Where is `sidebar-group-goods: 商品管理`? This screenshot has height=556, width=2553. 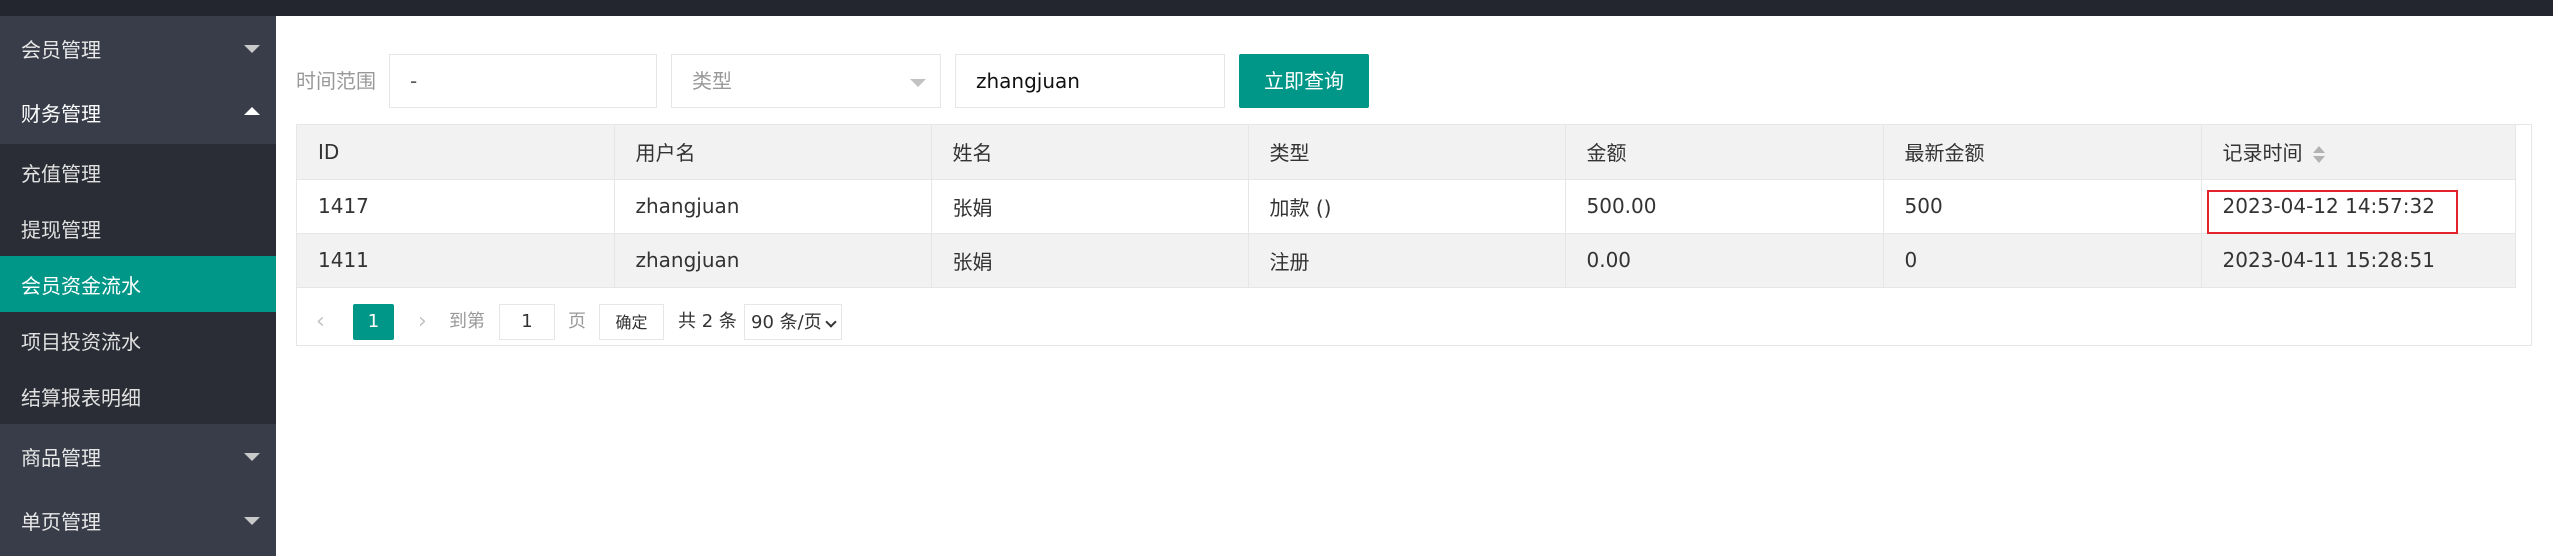 sidebar-group-goods: 商品管理 is located at coordinates (138, 456).